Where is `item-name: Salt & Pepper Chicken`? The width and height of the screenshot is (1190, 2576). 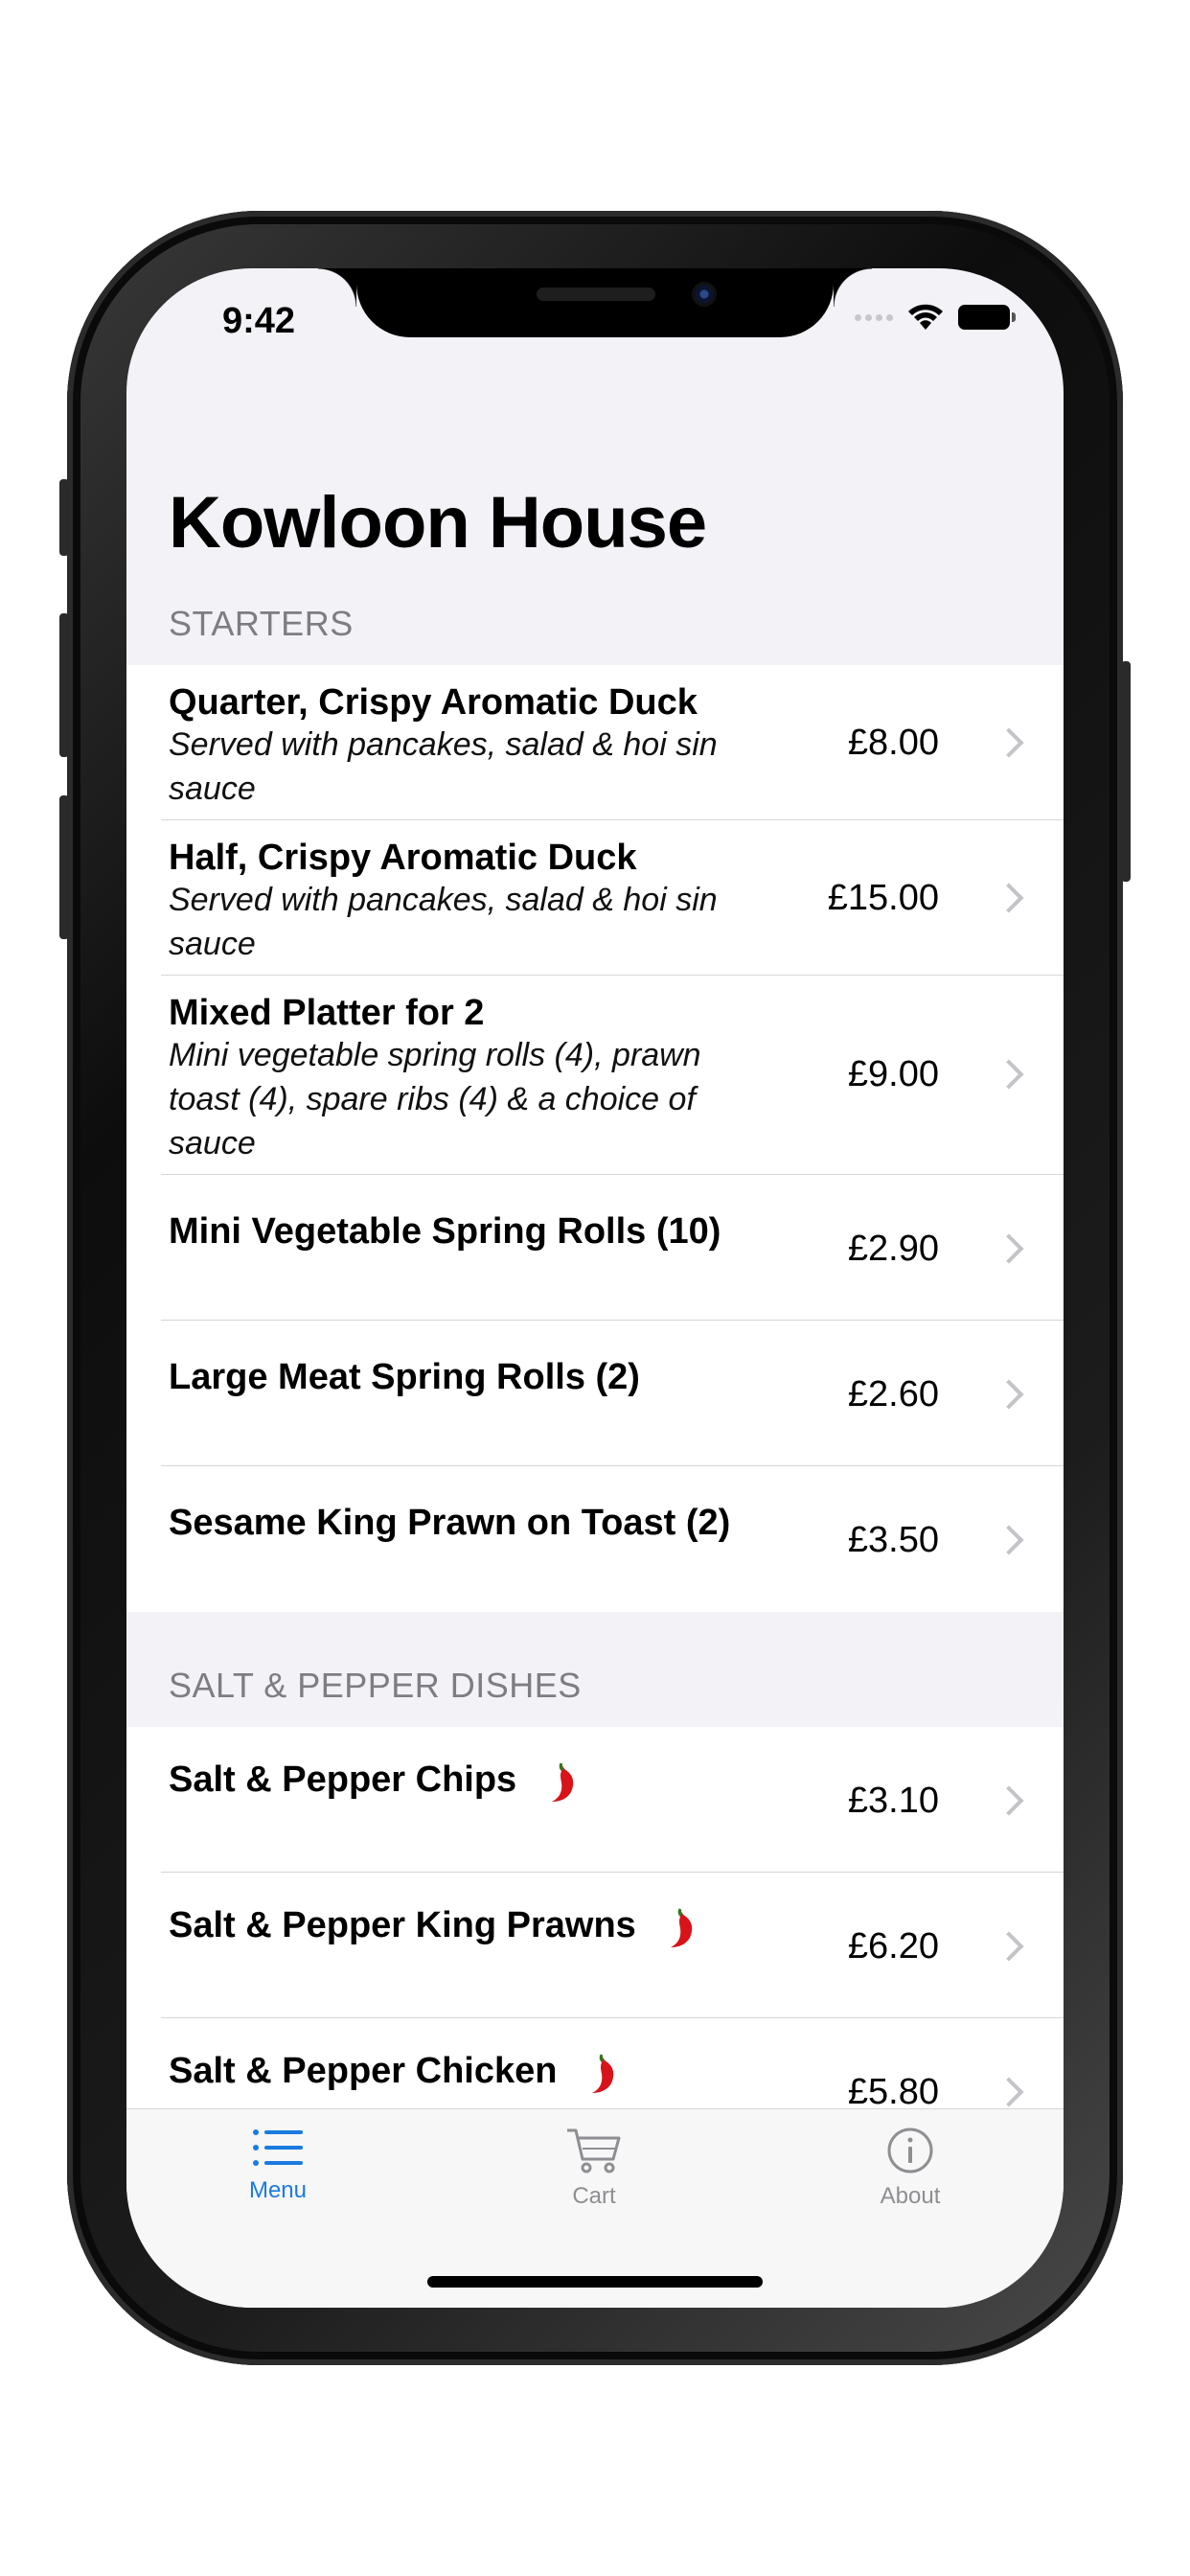 item-name: Salt & Pepper Chicken is located at coordinates (364, 2071).